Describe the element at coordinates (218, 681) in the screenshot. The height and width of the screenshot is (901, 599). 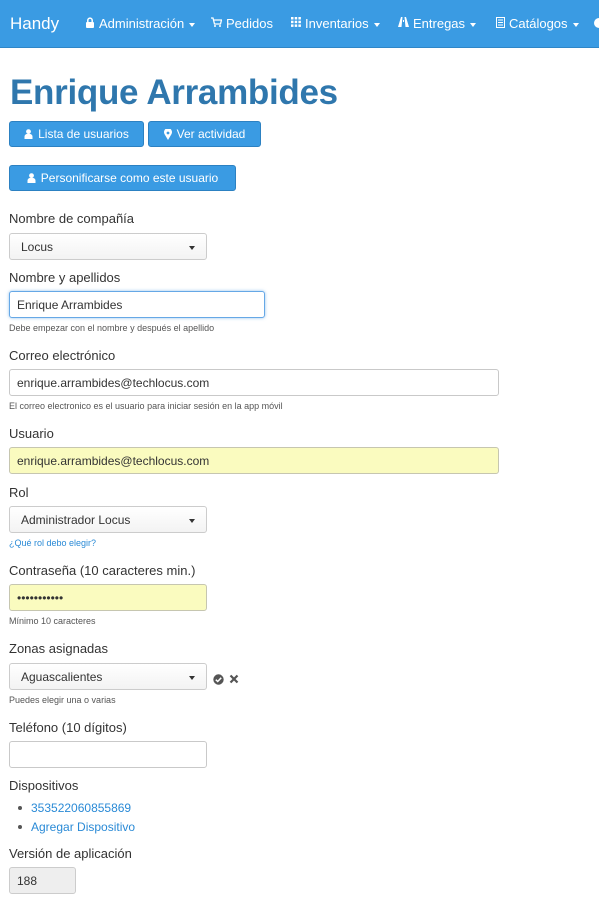
I see `select-all-icon` at that location.